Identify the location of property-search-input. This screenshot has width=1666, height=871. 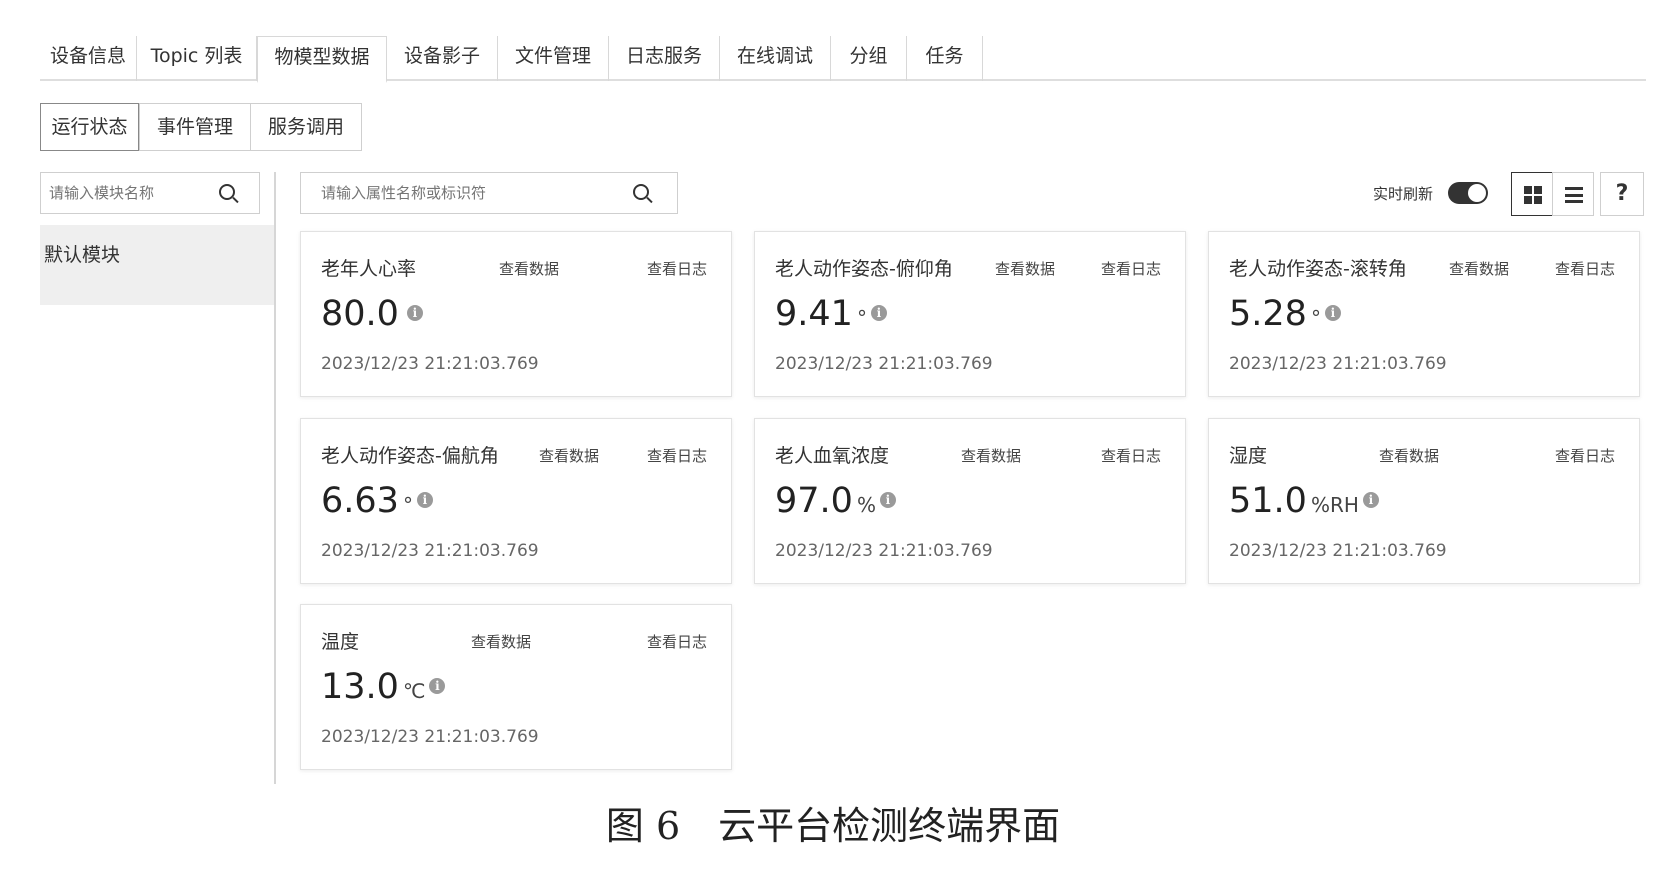
(481, 193).